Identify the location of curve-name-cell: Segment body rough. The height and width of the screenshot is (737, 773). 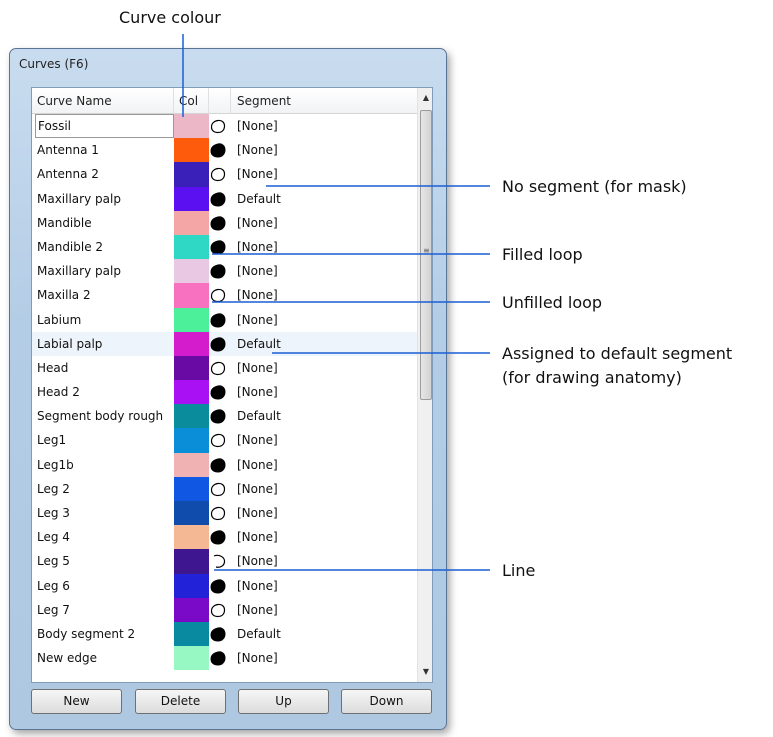
(104, 416).